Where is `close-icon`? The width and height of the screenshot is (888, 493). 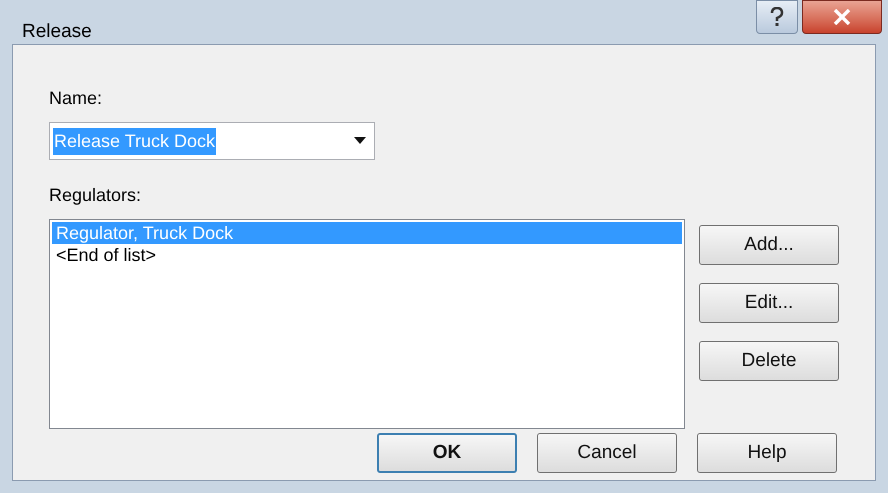
close-icon is located at coordinates (842, 17).